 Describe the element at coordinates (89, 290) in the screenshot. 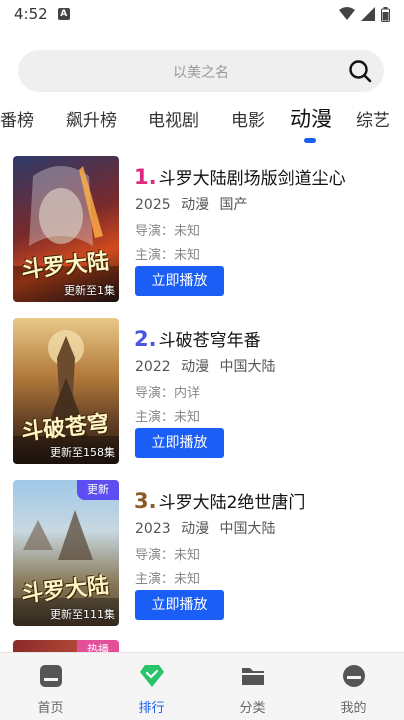

I see `poster-update-label: 更新至1集` at that location.